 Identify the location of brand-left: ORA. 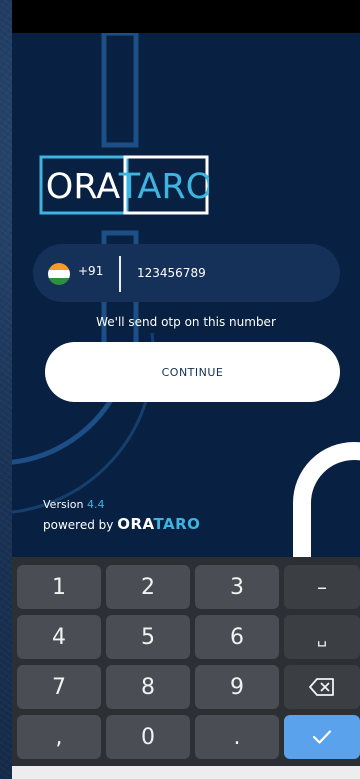
(135, 524).